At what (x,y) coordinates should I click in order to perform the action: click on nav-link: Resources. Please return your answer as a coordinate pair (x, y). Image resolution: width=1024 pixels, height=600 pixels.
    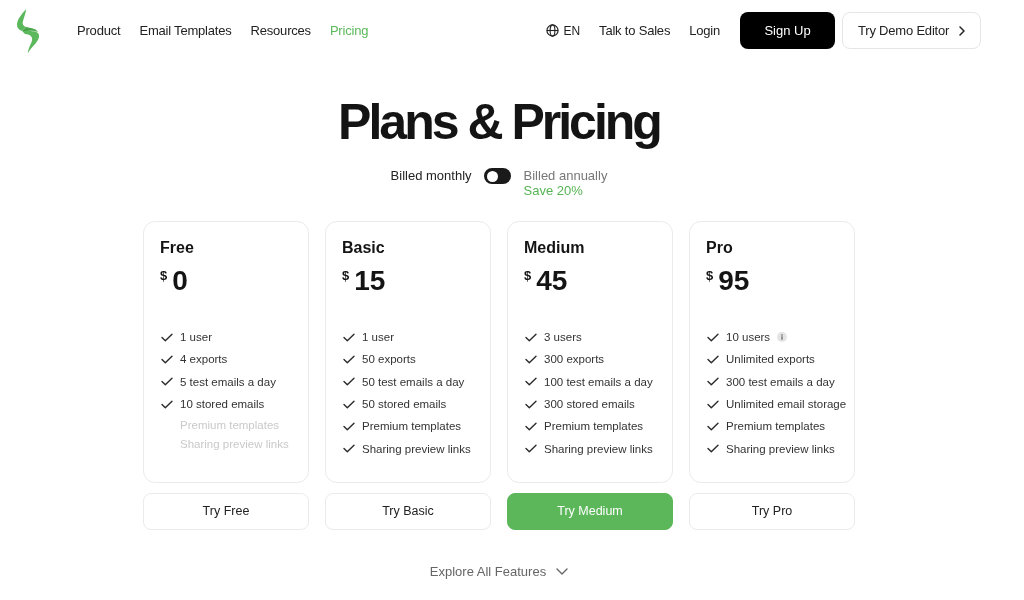
    Looking at the image, I should click on (280, 30).